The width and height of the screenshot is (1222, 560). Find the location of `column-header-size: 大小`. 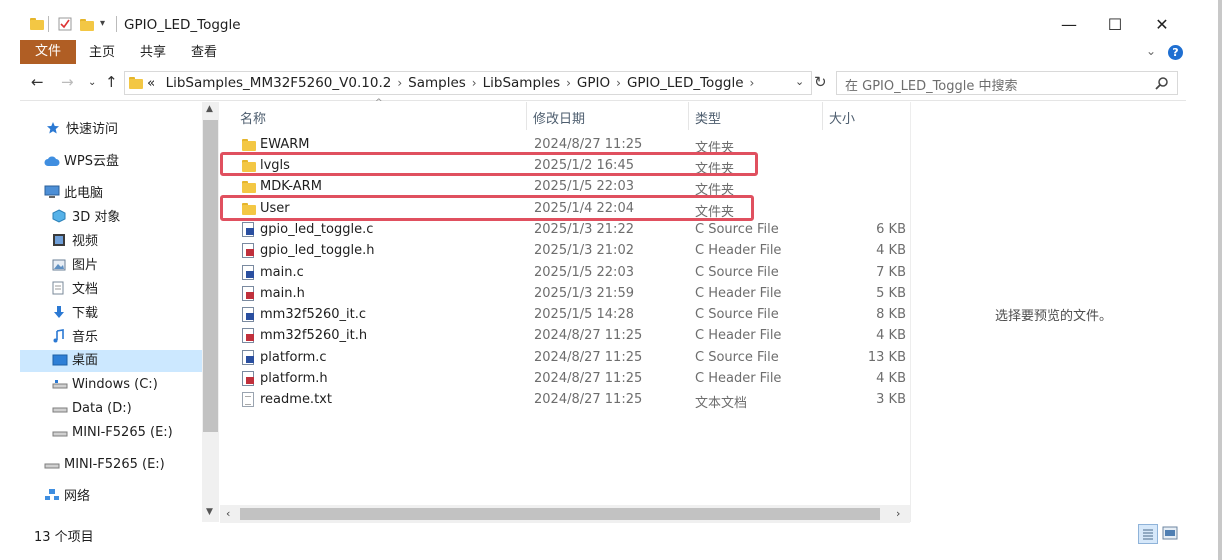

column-header-size: 大小 is located at coordinates (842, 117).